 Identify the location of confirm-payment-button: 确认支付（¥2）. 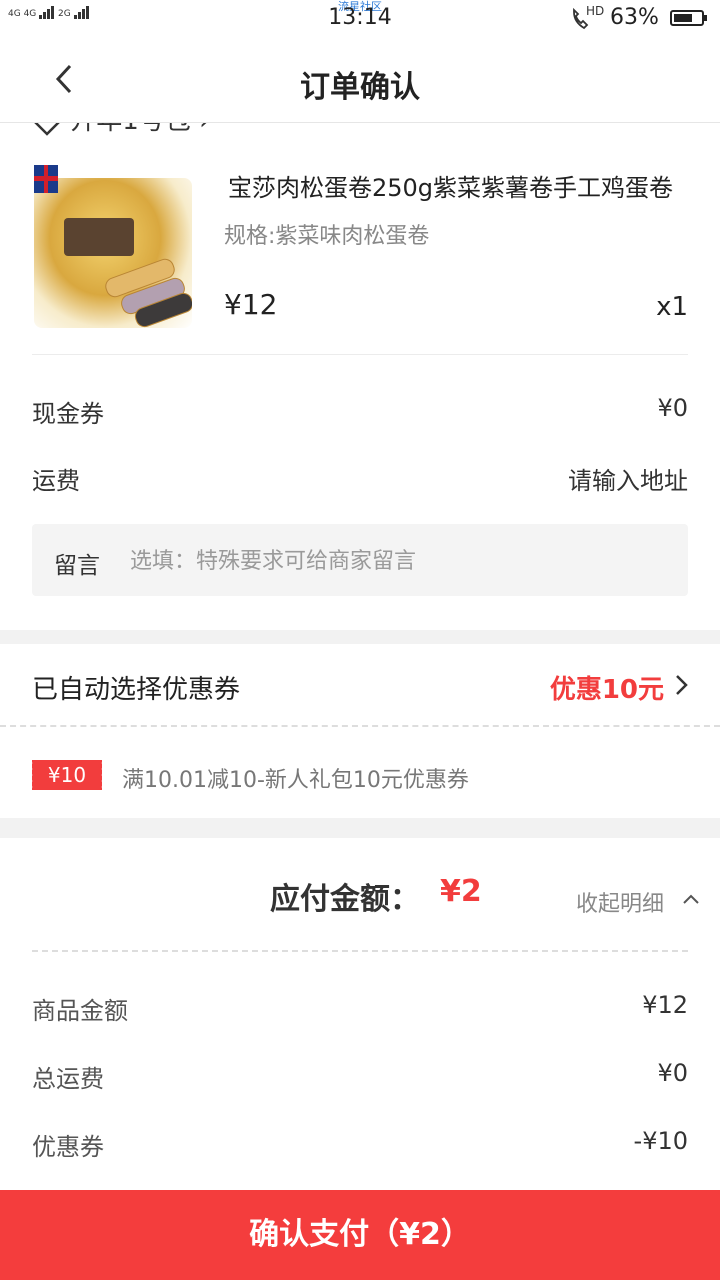
(360, 1235).